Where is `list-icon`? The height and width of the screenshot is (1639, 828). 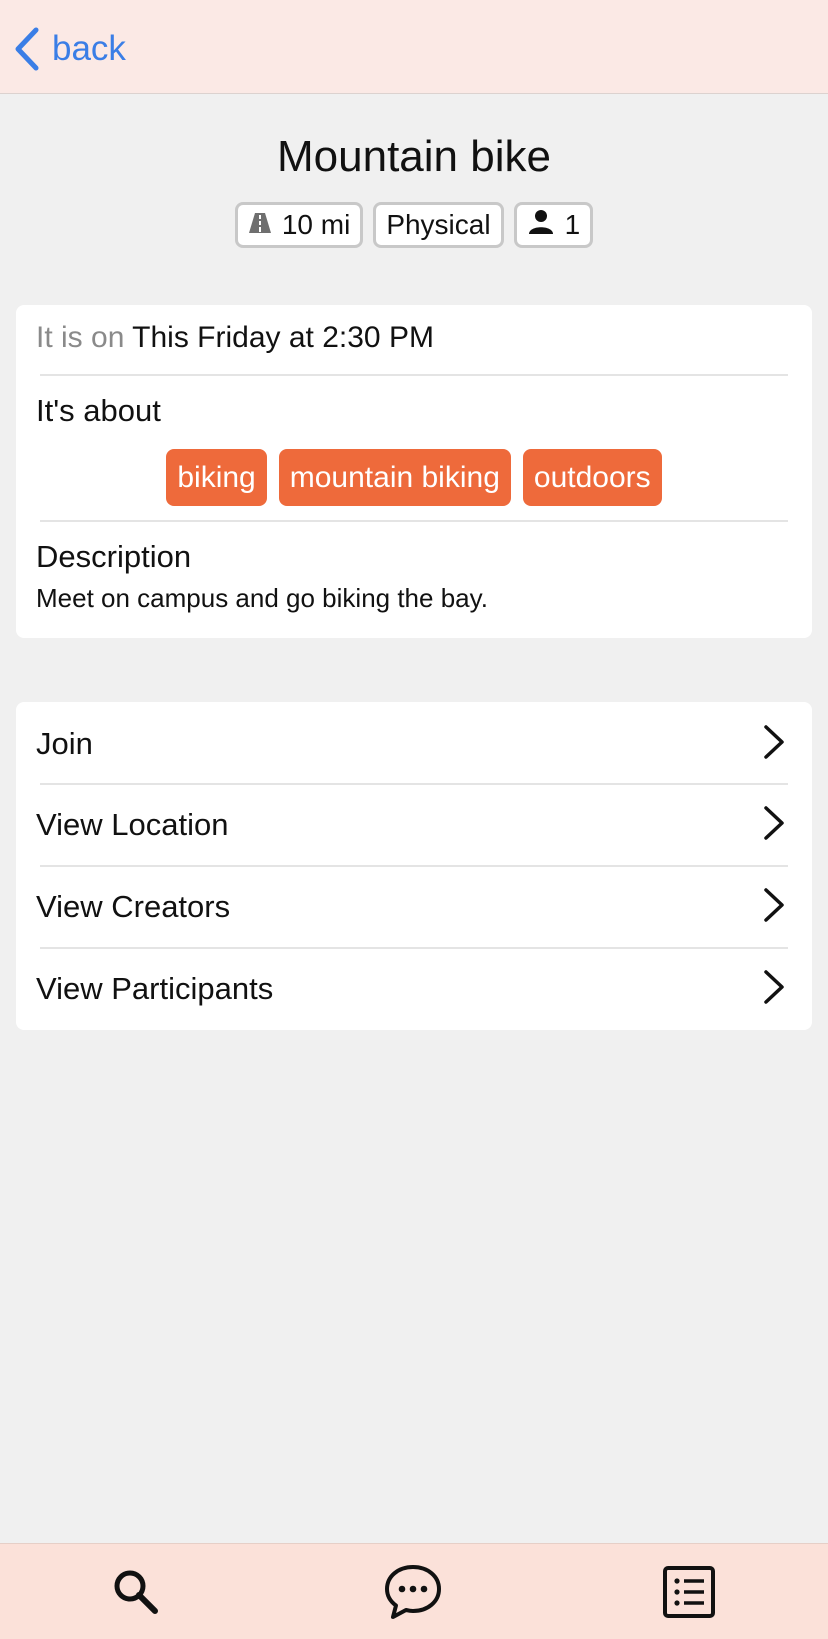
list-icon is located at coordinates (689, 1594).